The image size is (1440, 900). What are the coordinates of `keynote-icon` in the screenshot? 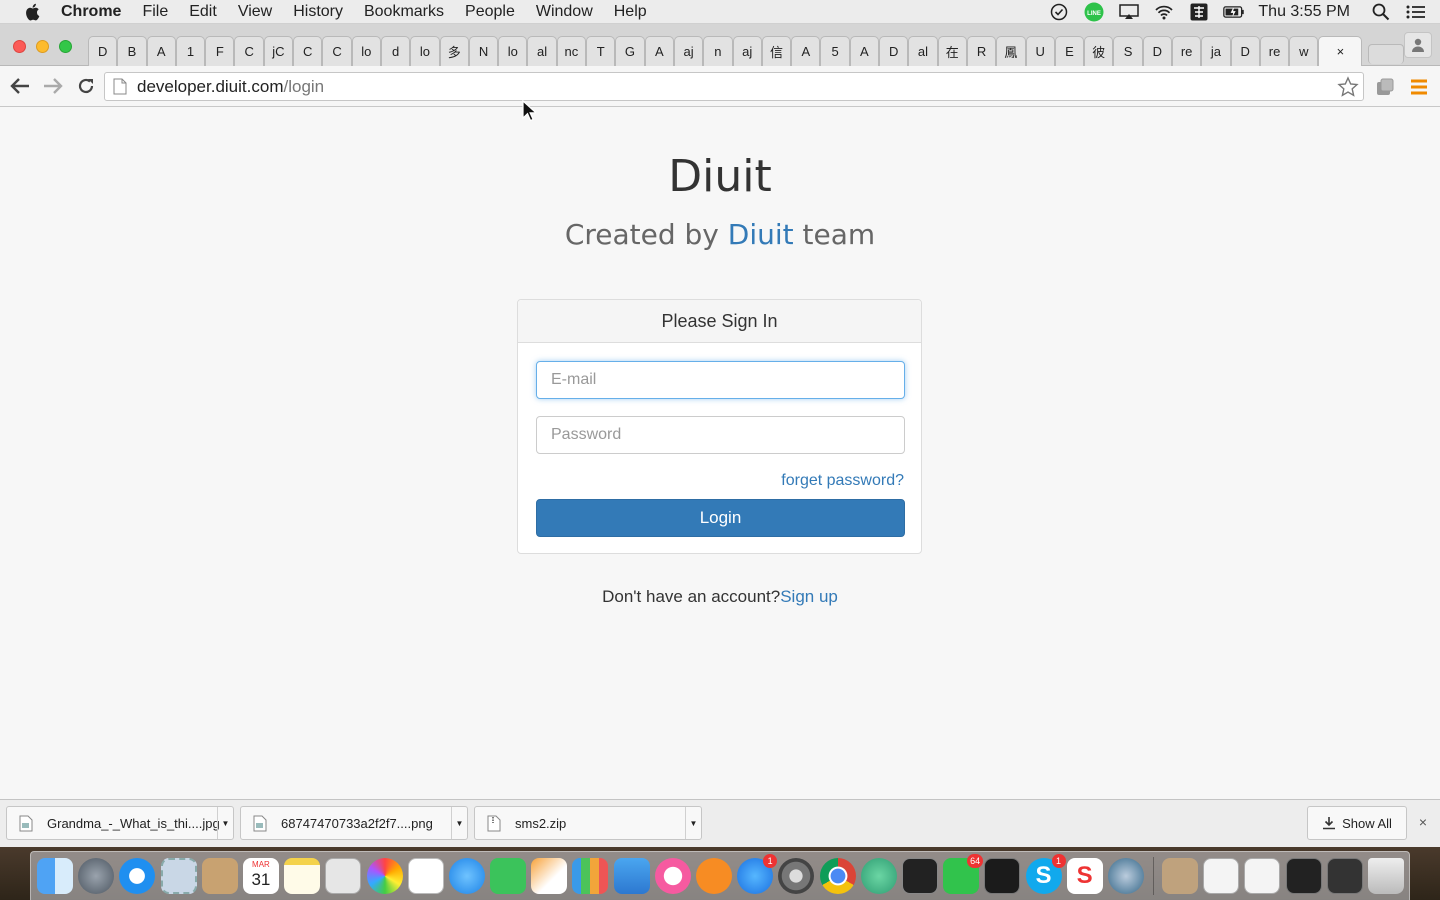 It's located at (631, 876).